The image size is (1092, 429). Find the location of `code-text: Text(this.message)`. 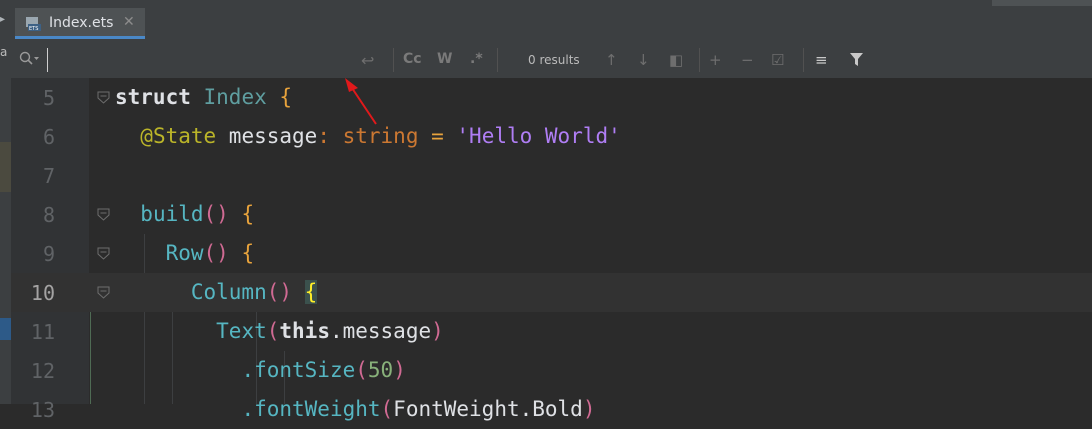

code-text: Text(this.message) is located at coordinates (279, 331).